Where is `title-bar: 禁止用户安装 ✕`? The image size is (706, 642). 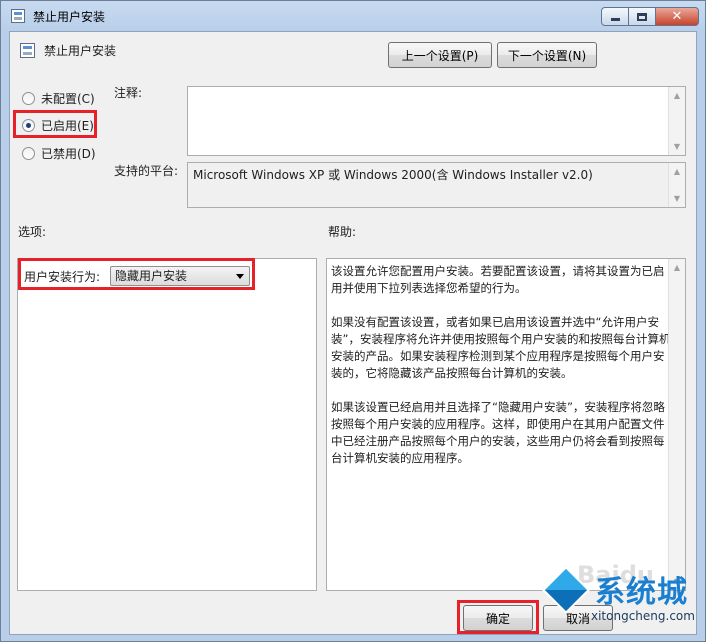 title-bar: 禁止用户安装 ✕ is located at coordinates (353, 16).